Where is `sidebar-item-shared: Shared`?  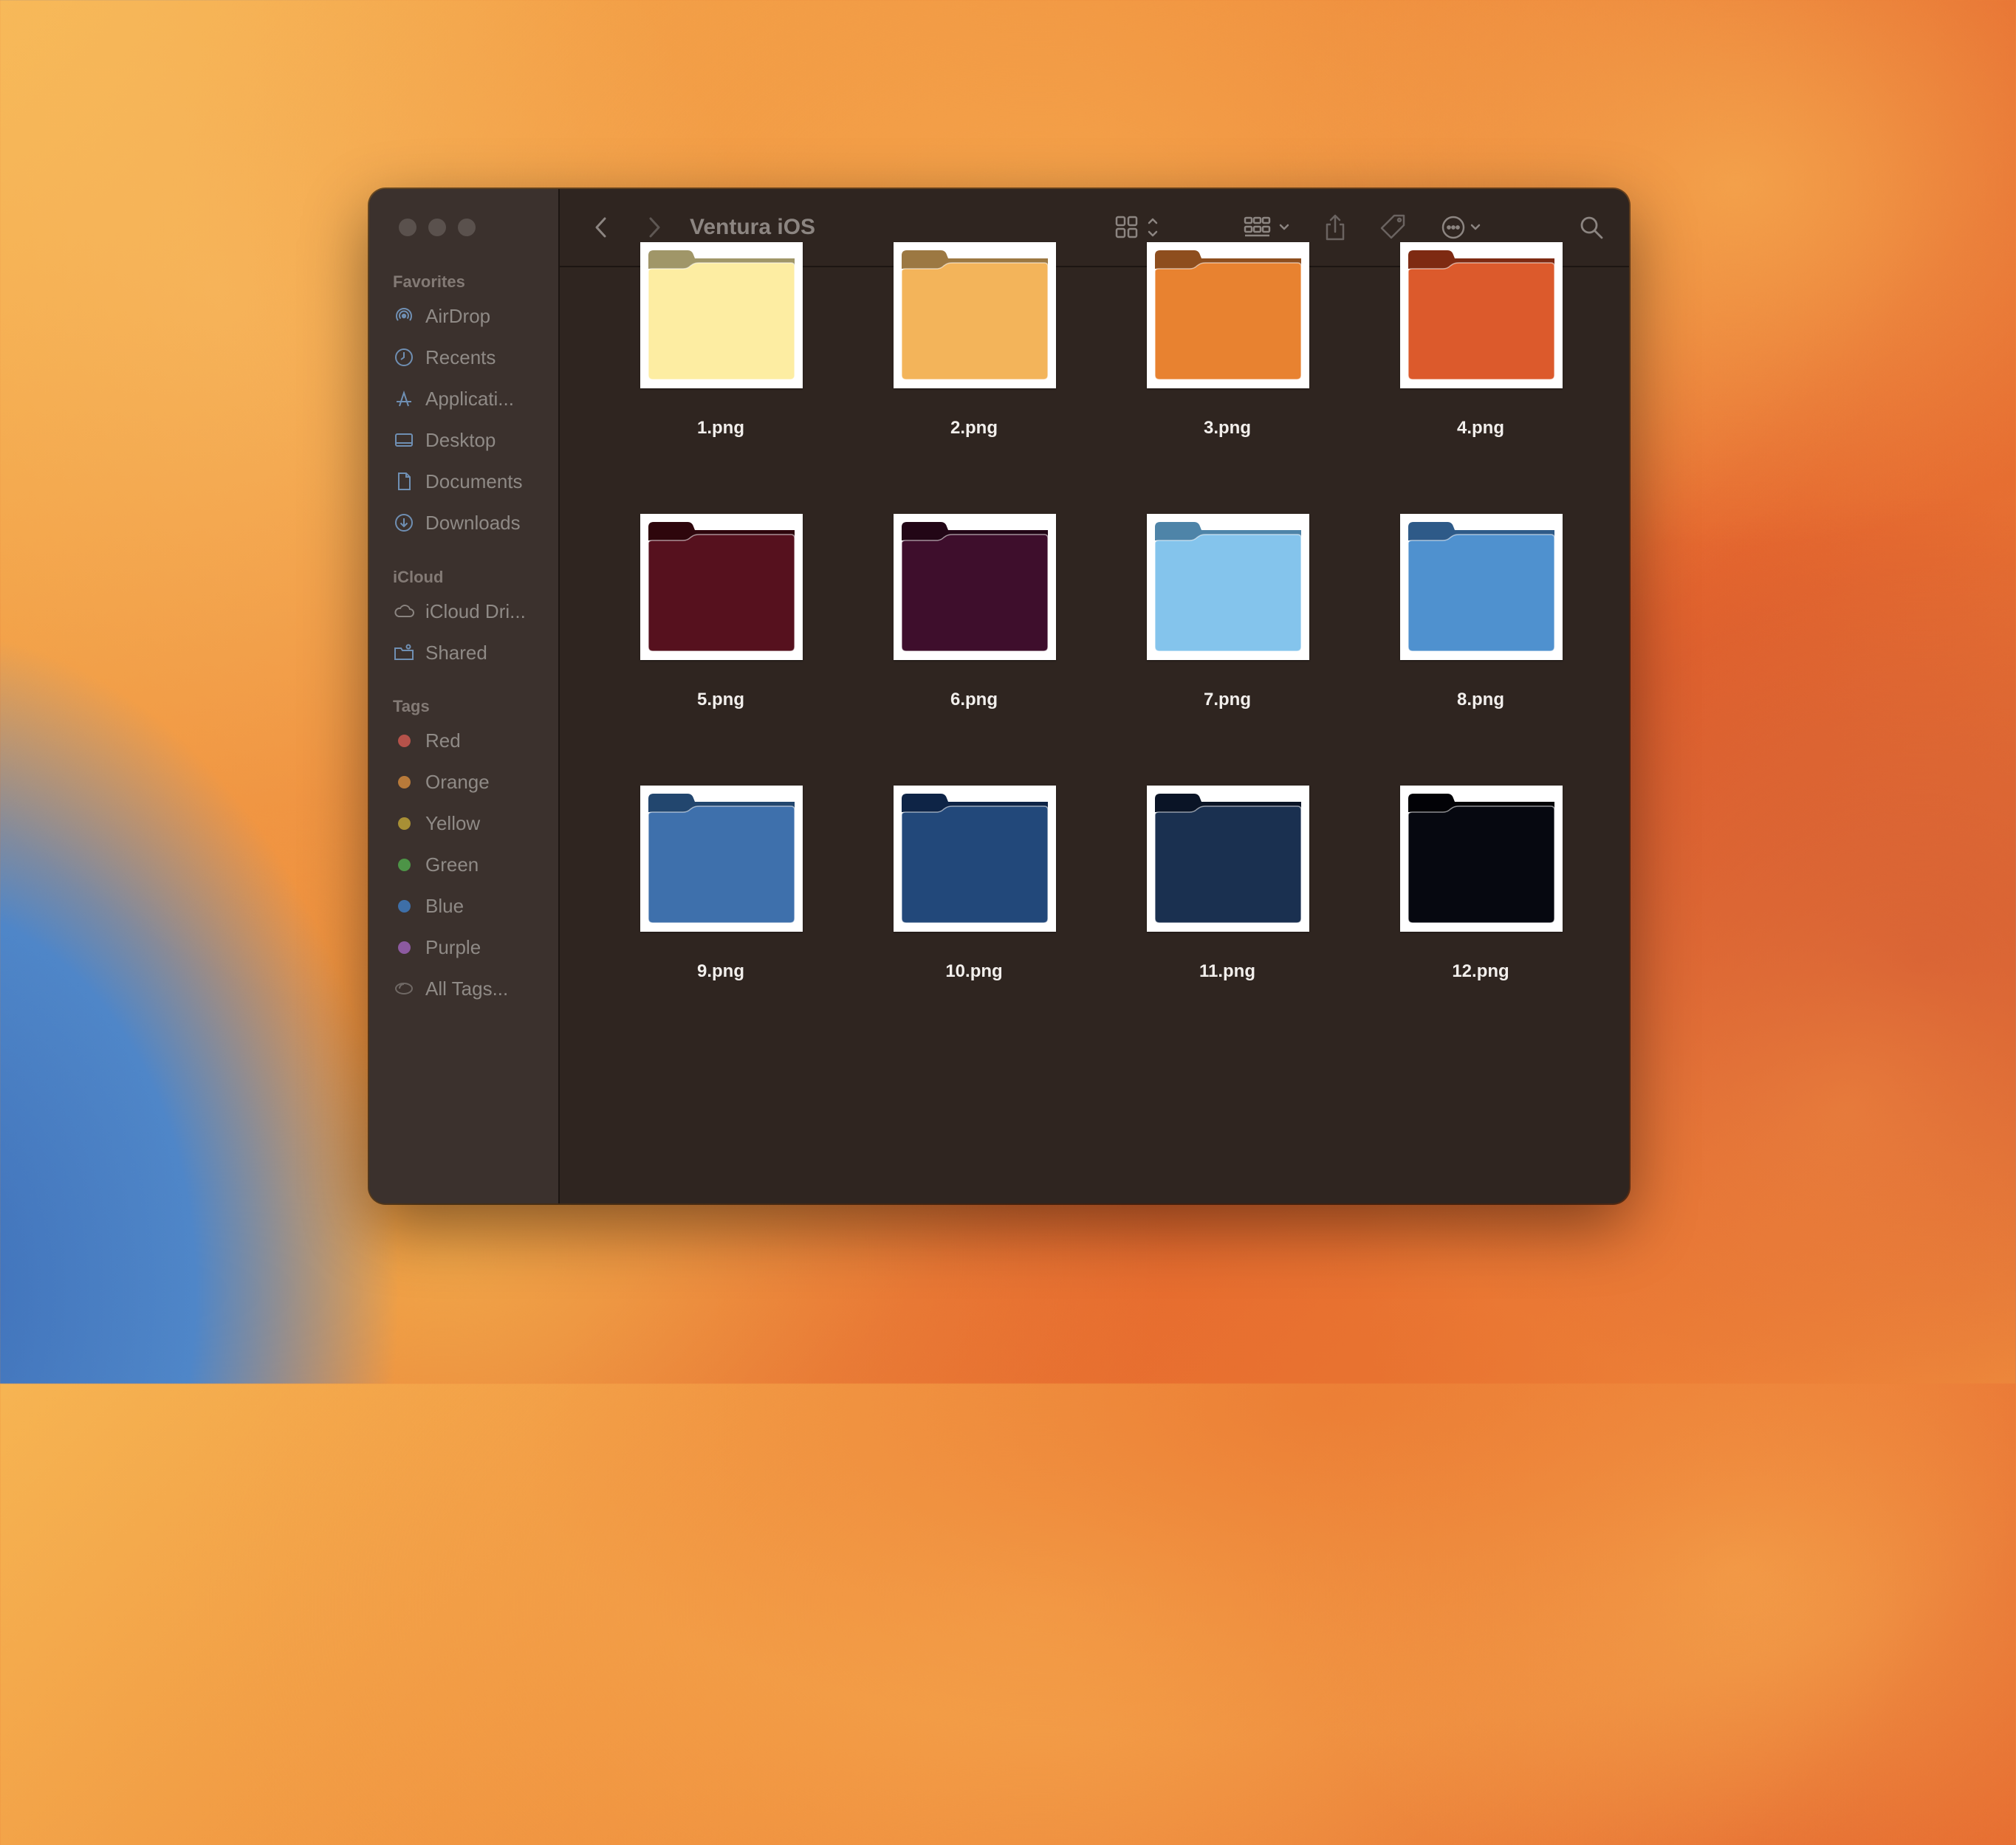 sidebar-item-shared: Shared is located at coordinates (440, 652).